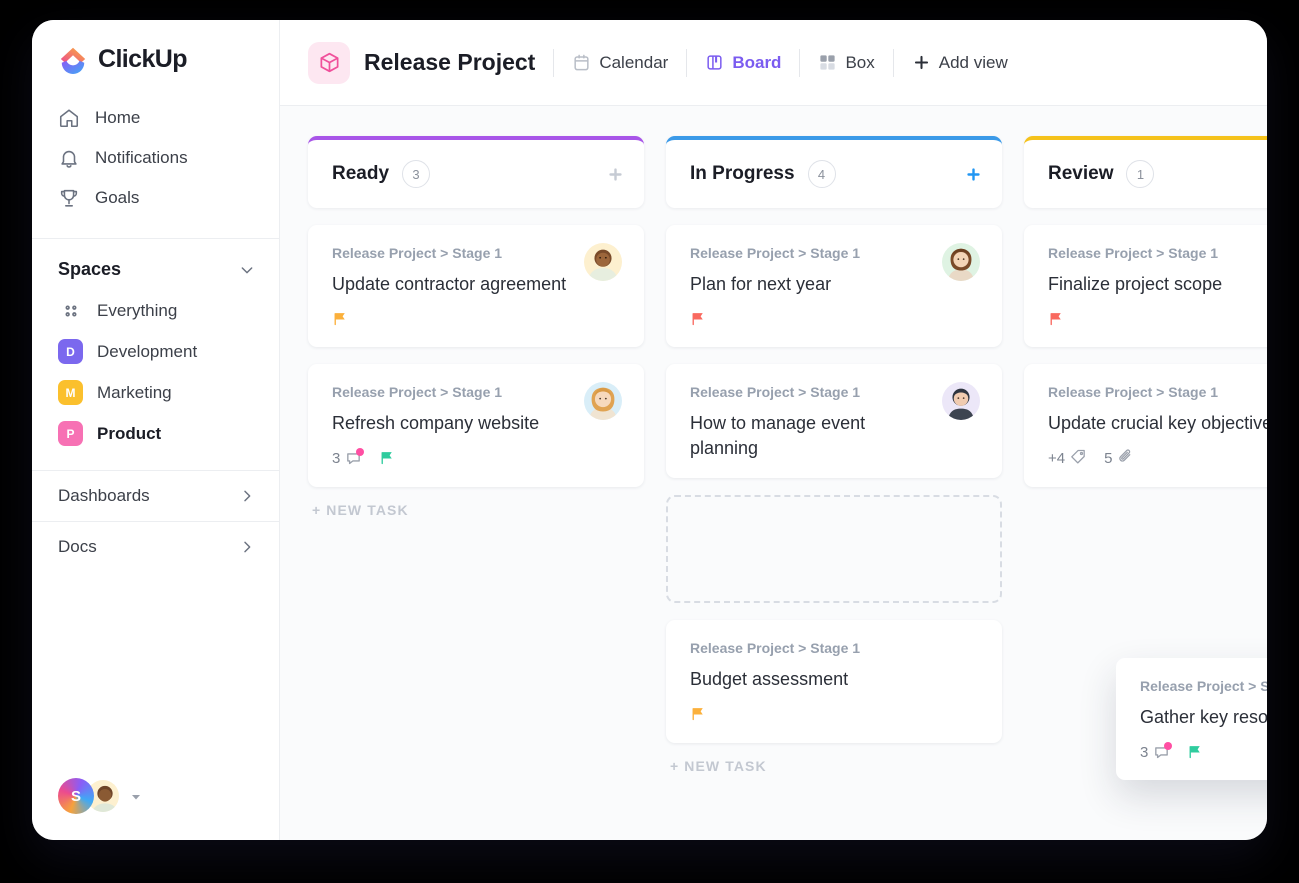 The width and height of the screenshot is (1299, 883). I want to click on page-title: Release Project, so click(450, 62).